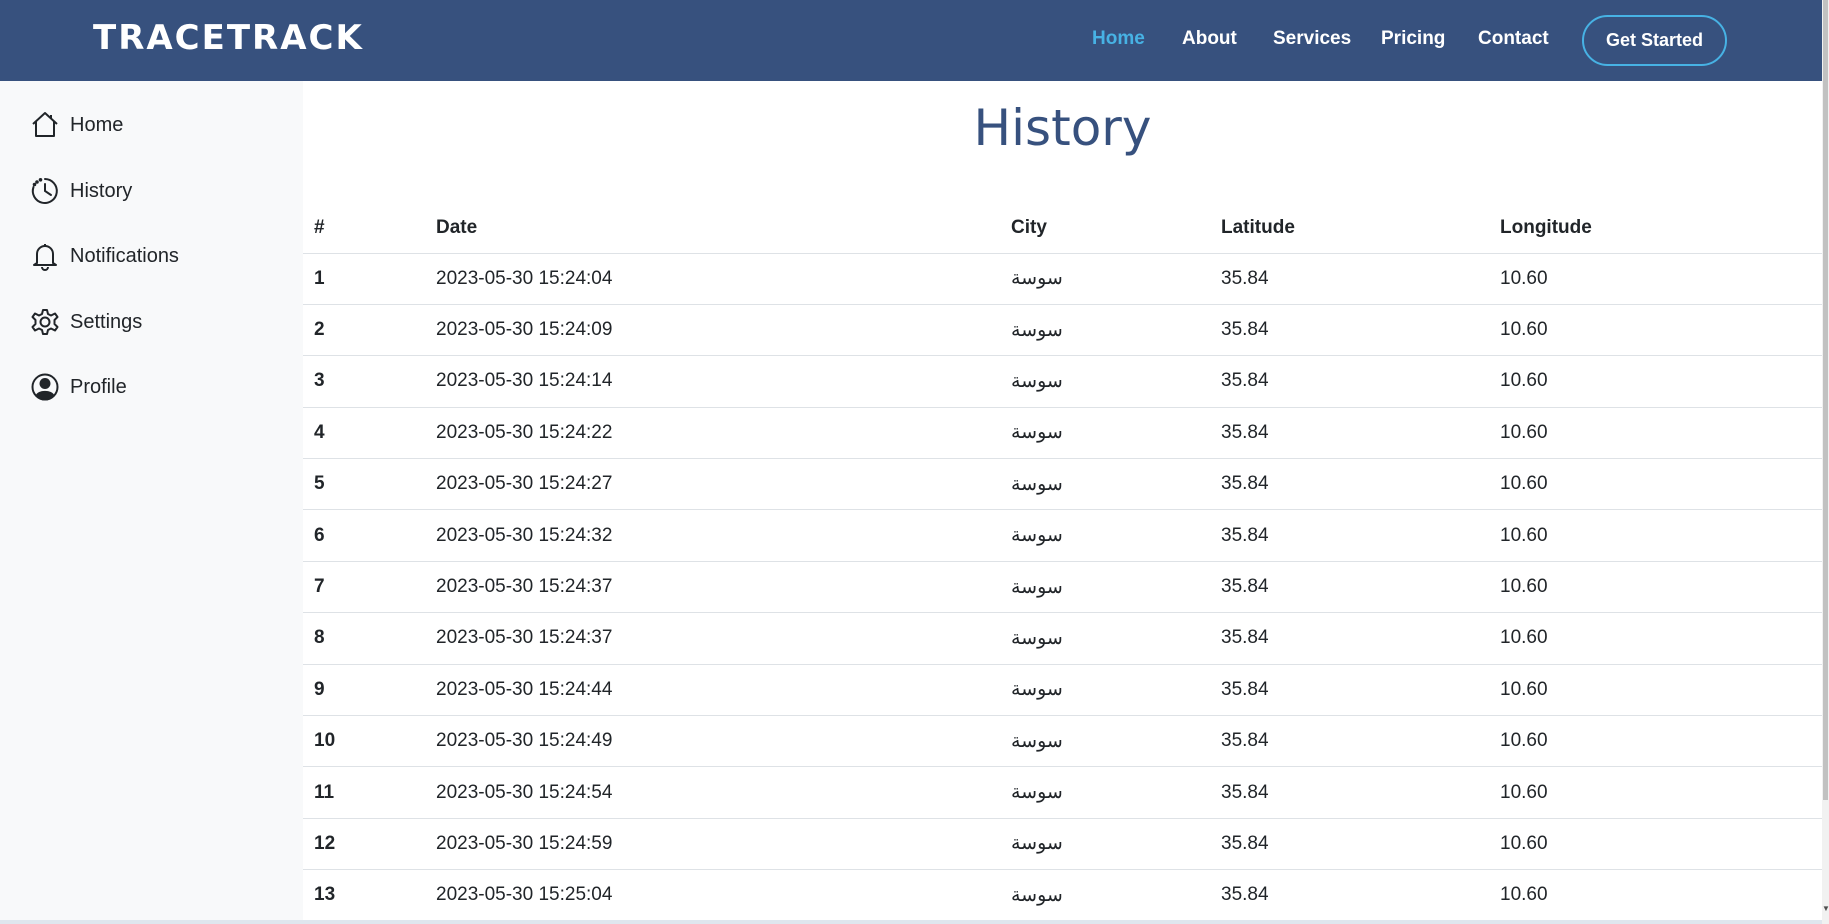  I want to click on cell-number: 4, so click(364, 433).